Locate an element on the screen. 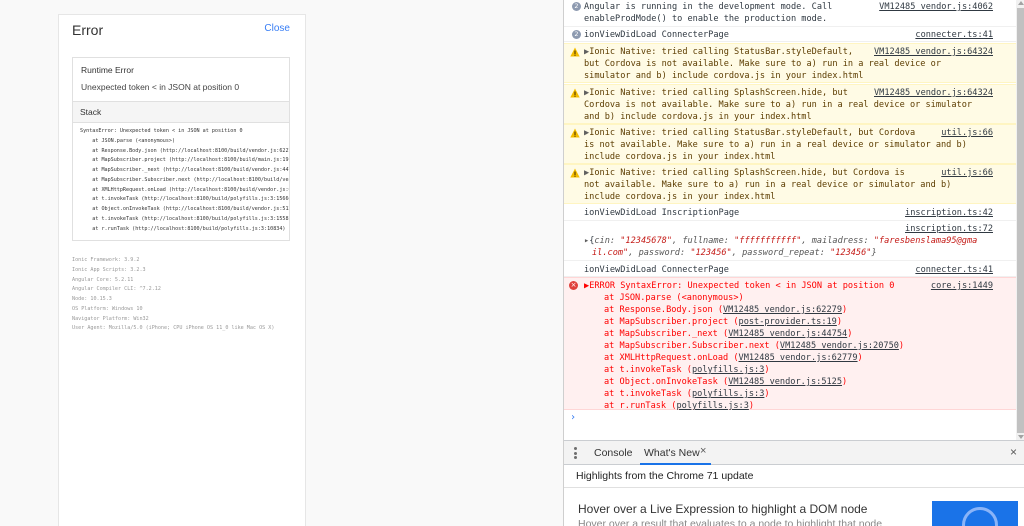 Image resolution: width=1024 pixels, height=526 pixels. error-frame: at JSON.parse (<anonymous>) is located at coordinates (674, 298).